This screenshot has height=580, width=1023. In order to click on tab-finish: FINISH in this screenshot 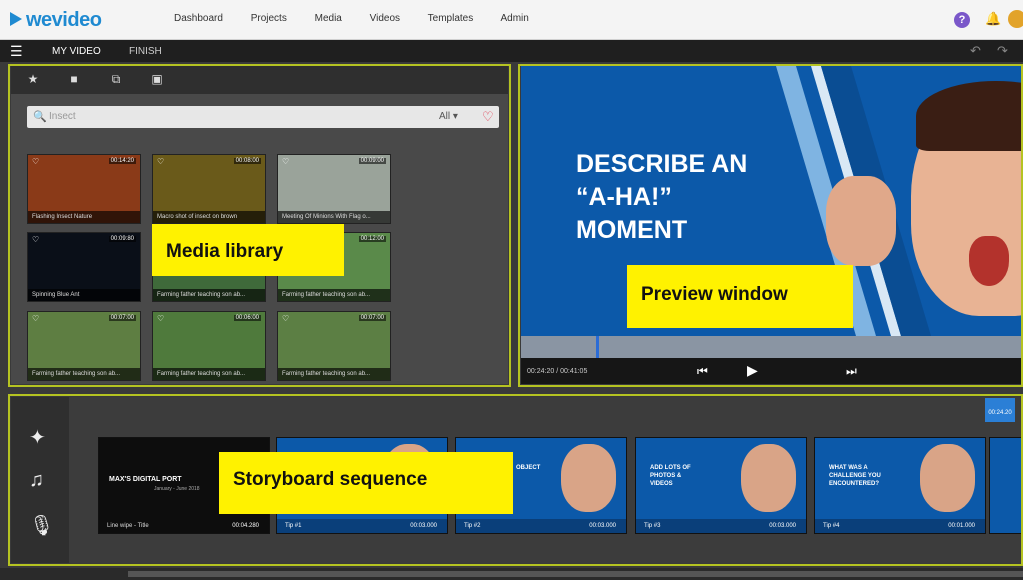, I will do `click(145, 51)`.